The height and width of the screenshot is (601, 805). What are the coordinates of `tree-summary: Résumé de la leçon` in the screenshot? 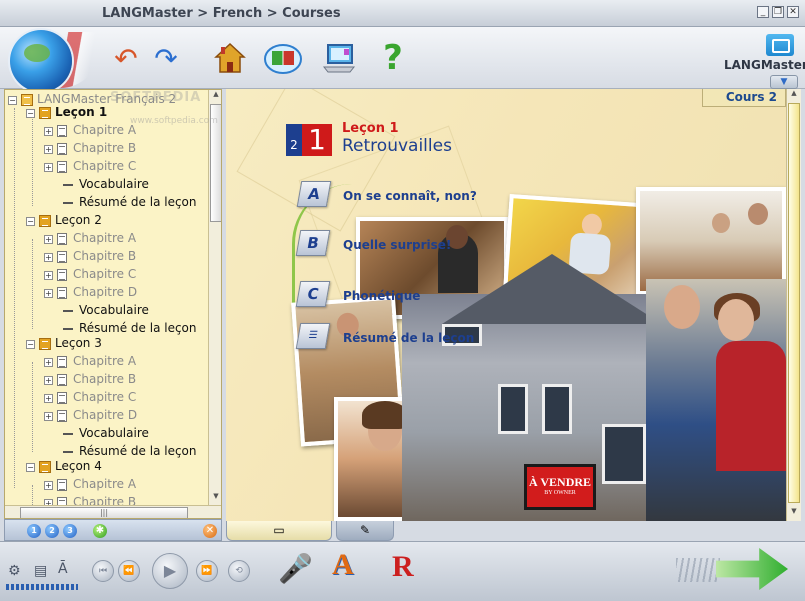 It's located at (130, 202).